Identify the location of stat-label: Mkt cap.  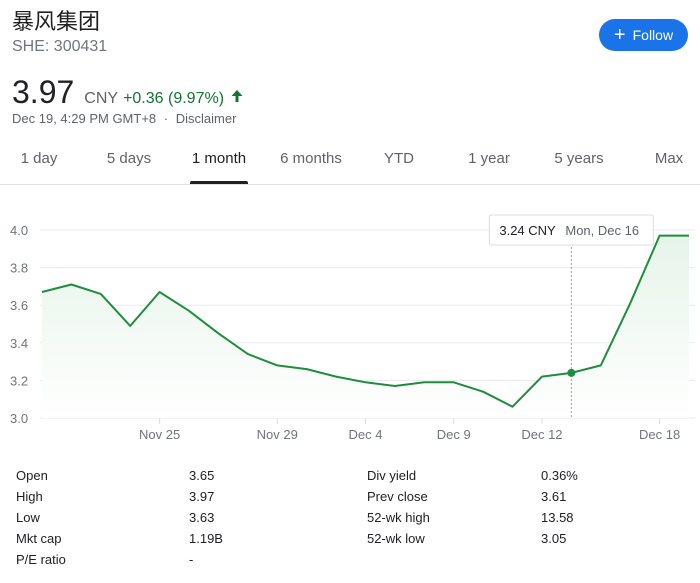
(39, 538).